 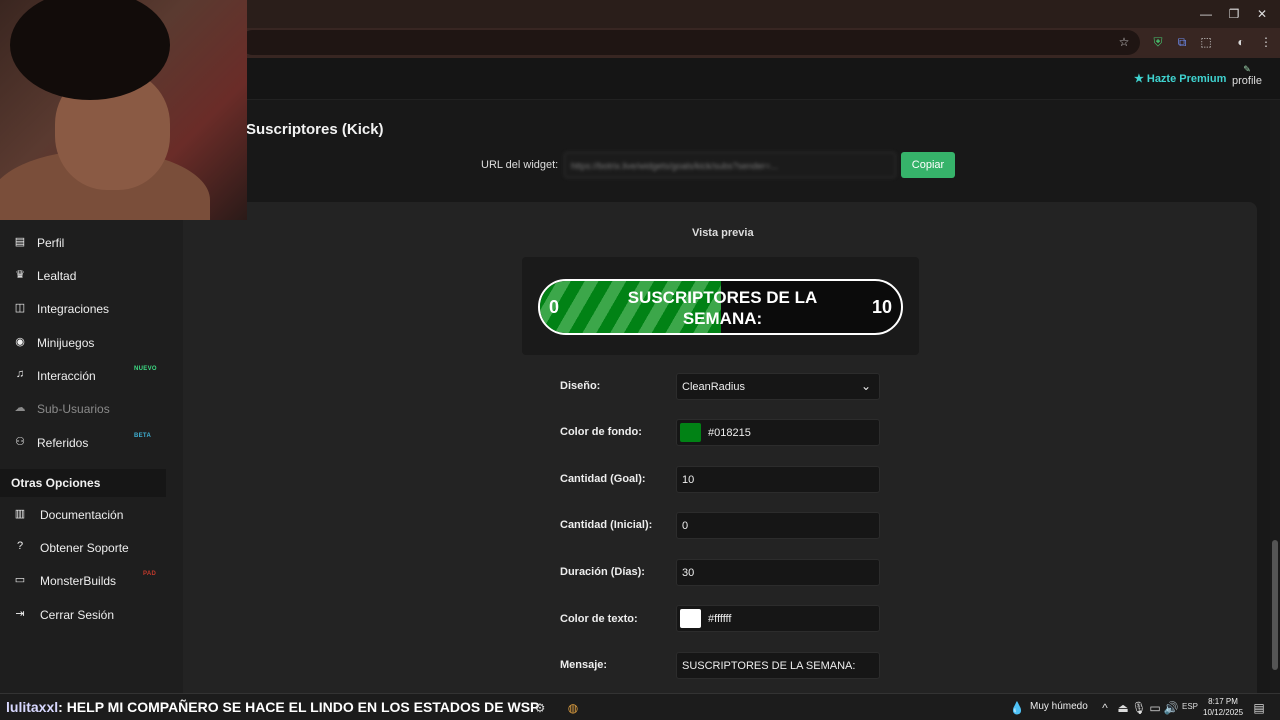 What do you see at coordinates (20, 374) in the screenshot?
I see `music-icon: ♫` at bounding box center [20, 374].